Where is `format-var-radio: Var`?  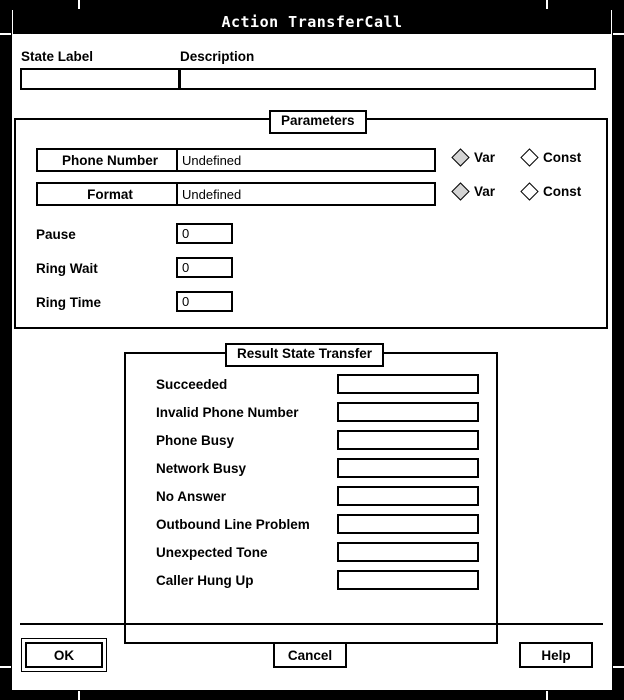
format-var-radio: Var is located at coordinates (473, 191).